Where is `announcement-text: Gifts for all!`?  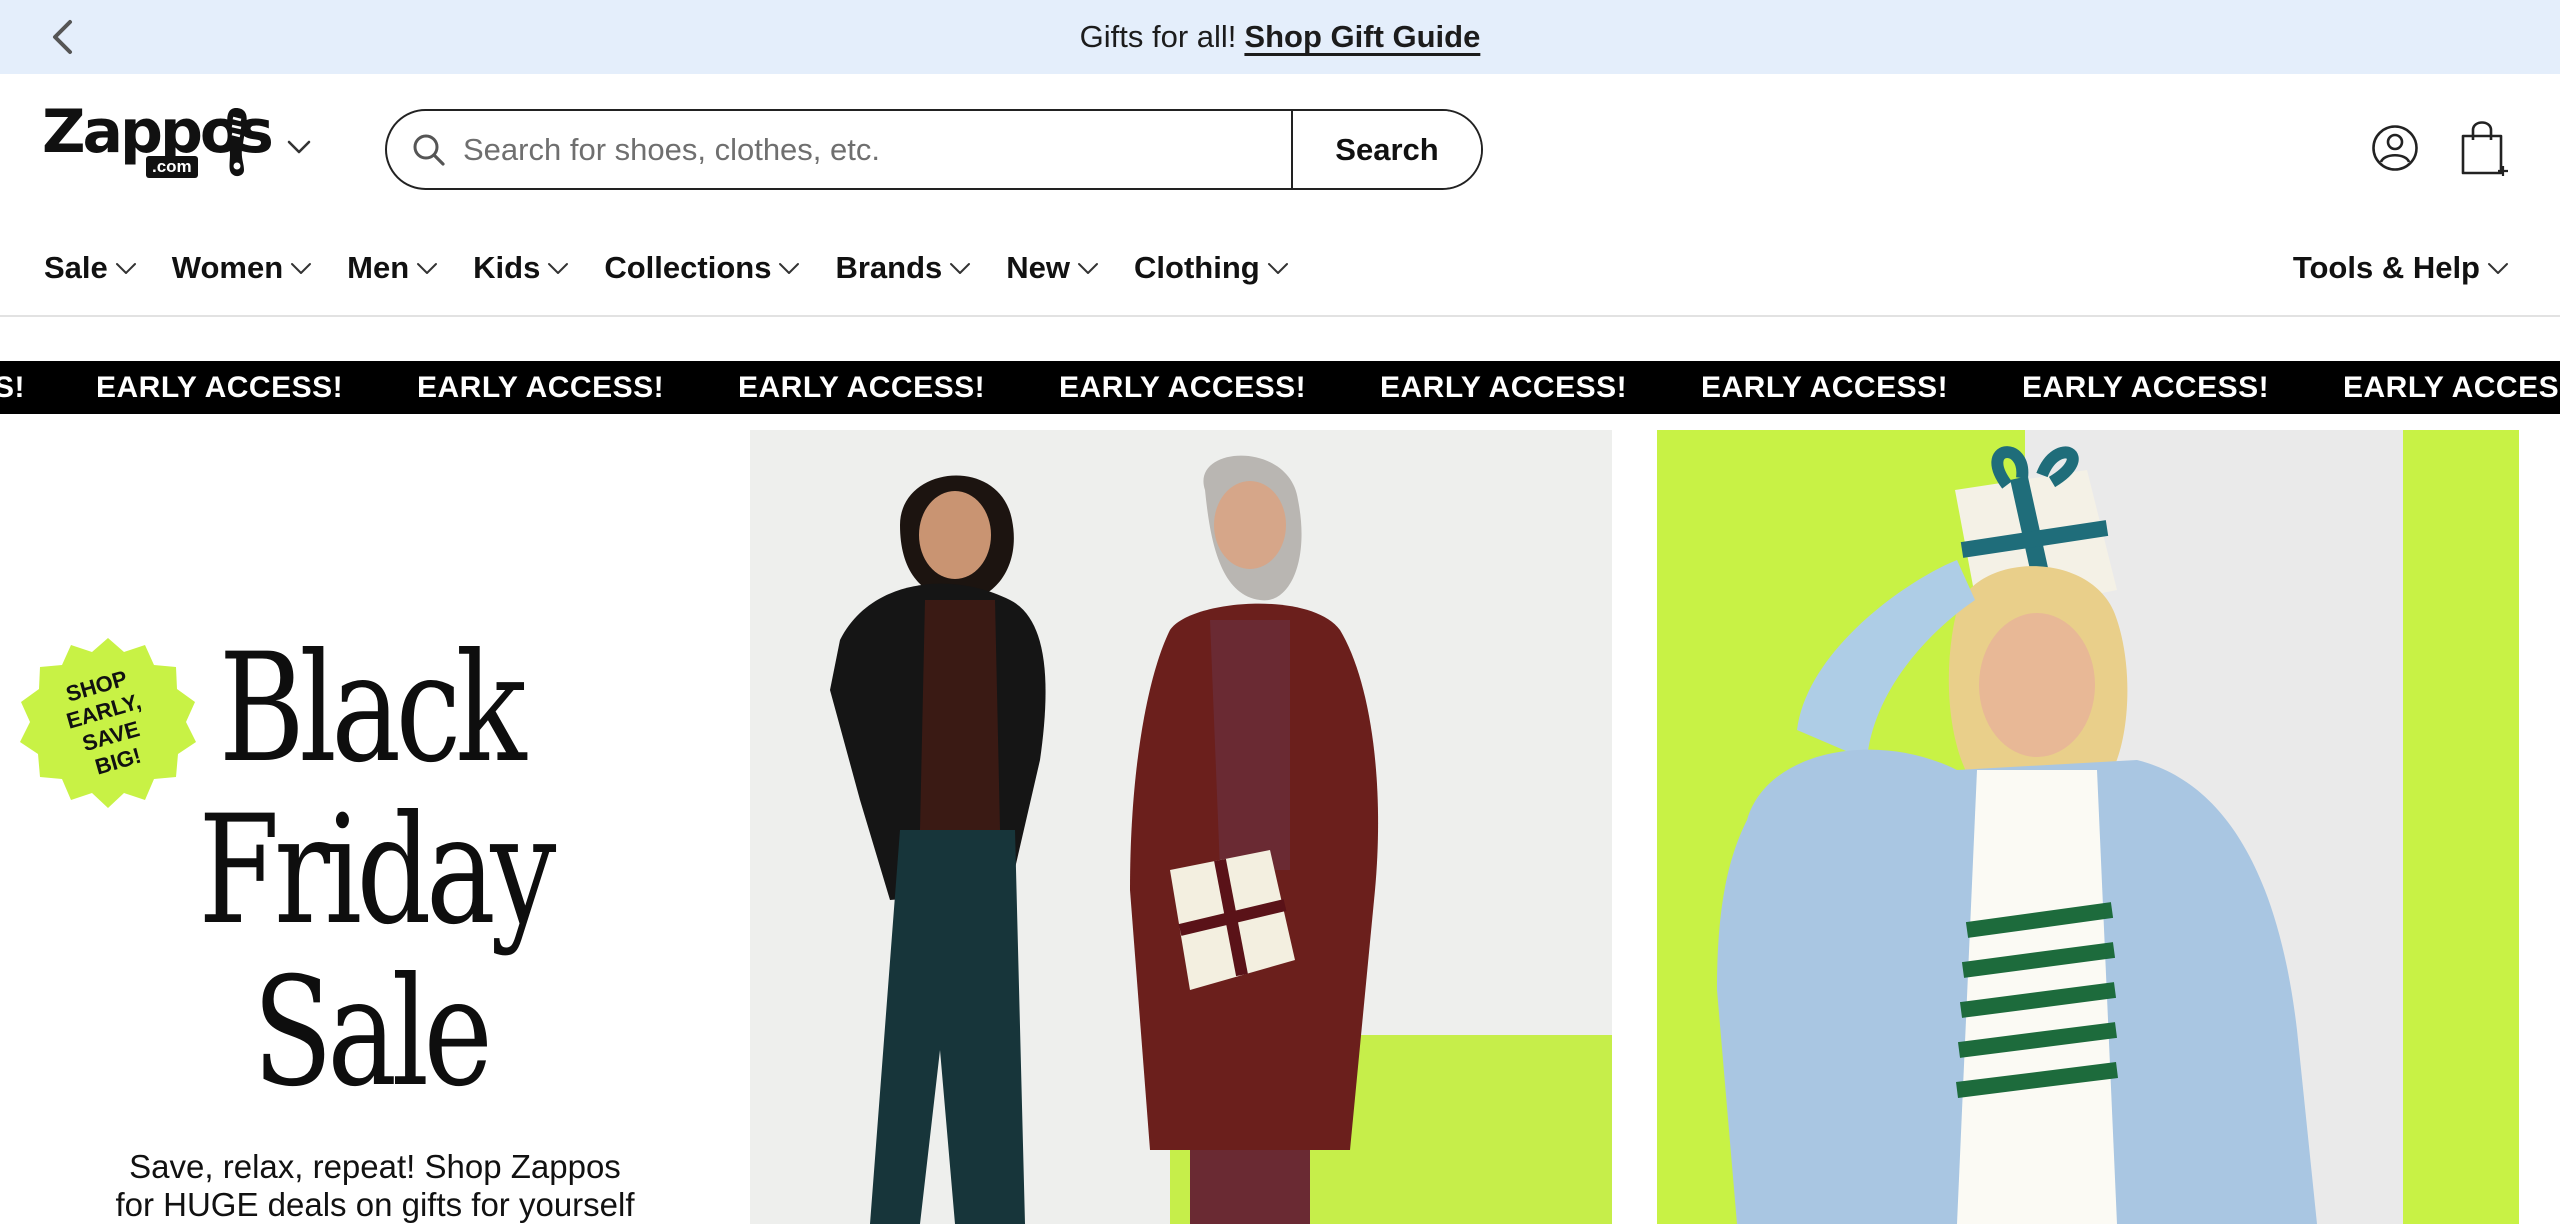
announcement-text: Gifts for all! is located at coordinates (1158, 36).